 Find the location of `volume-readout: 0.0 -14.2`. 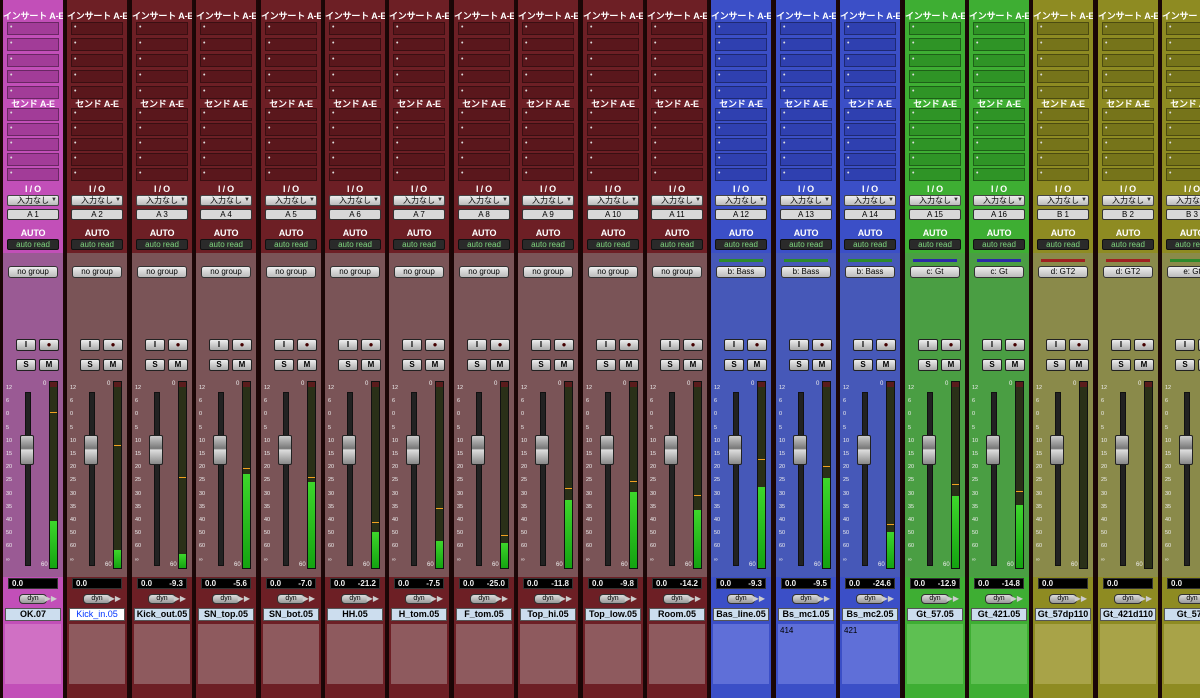

volume-readout: 0.0 -14.2 is located at coordinates (677, 583).